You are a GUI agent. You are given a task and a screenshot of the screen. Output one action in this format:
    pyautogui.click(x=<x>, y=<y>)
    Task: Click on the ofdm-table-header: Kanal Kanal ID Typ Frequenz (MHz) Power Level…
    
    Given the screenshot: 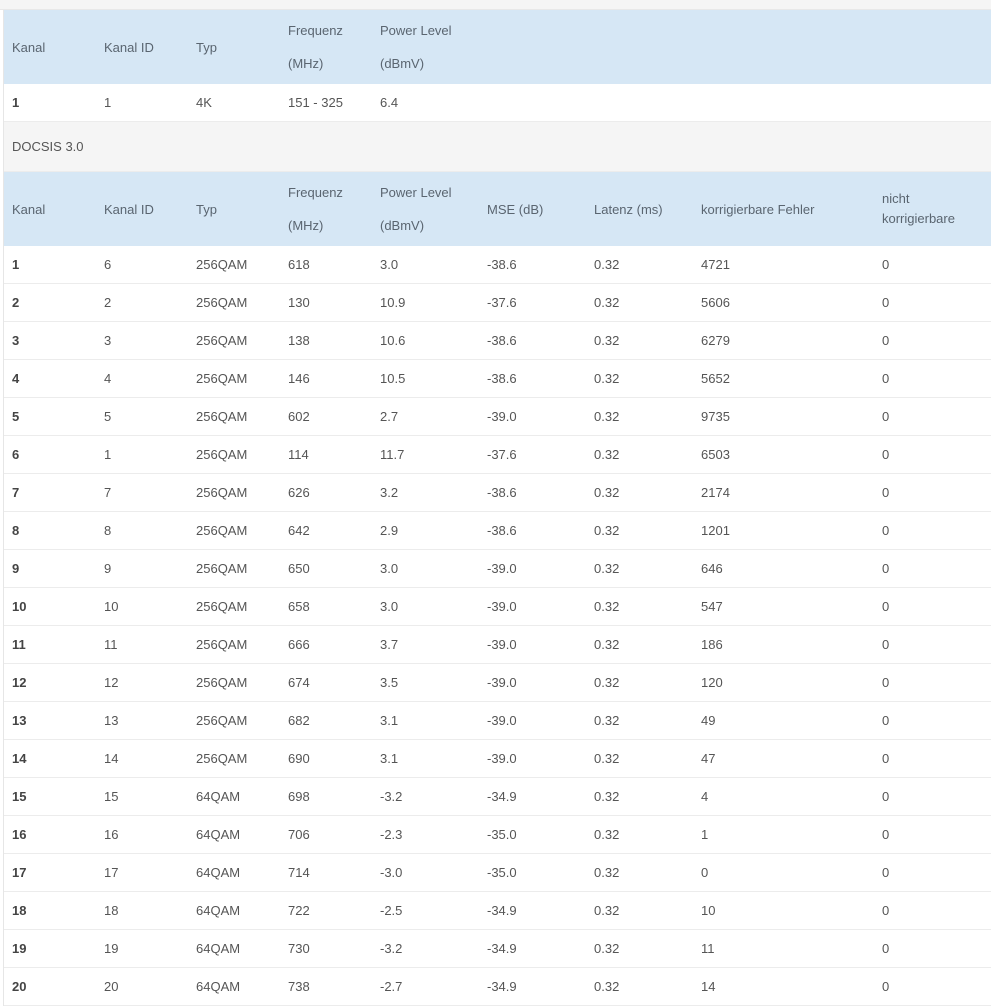 What is the action you would take?
    pyautogui.click(x=497, y=47)
    